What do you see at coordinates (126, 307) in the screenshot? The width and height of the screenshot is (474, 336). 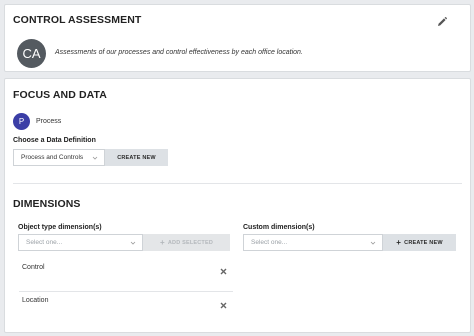 I see `dimension-item: Location` at bounding box center [126, 307].